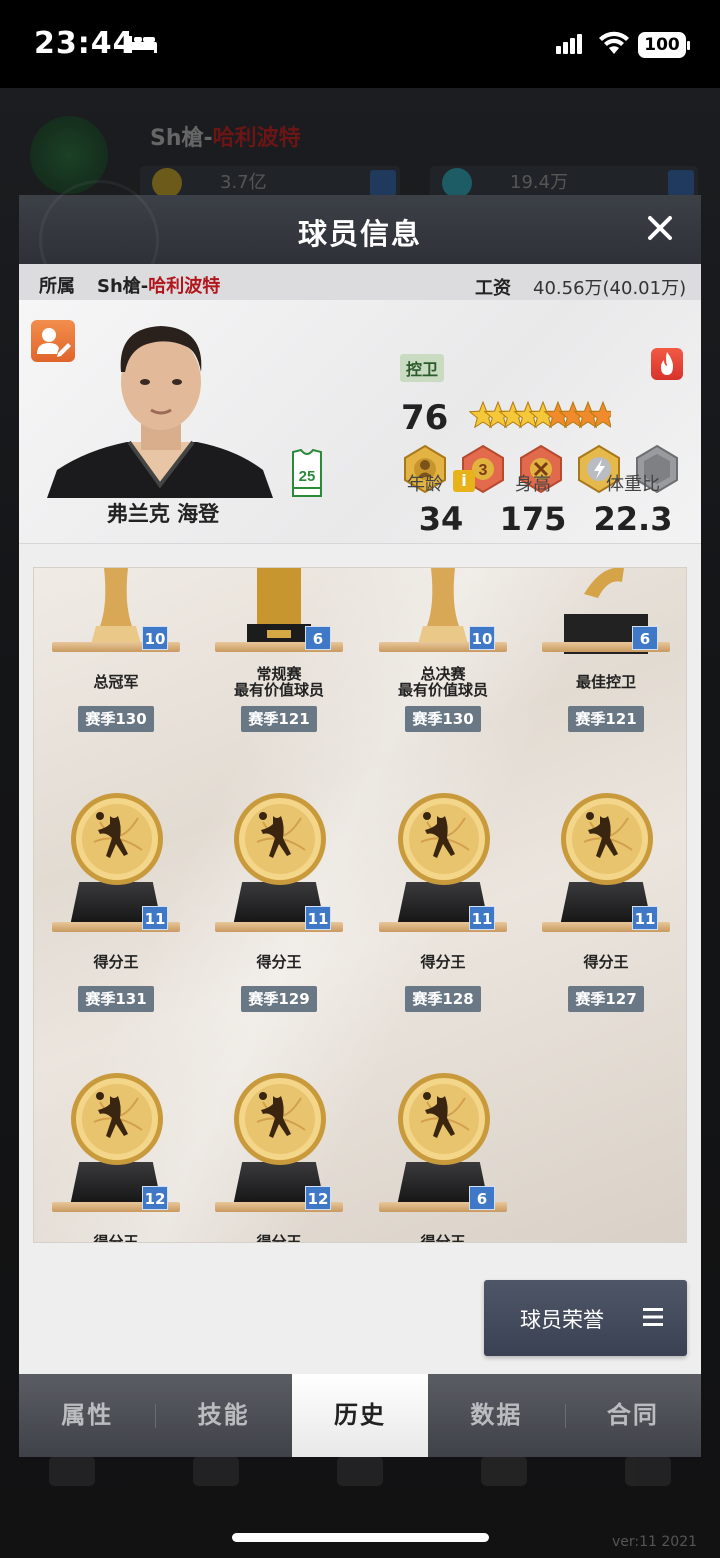  I want to click on jersey-number-icon: 25, so click(307, 473).